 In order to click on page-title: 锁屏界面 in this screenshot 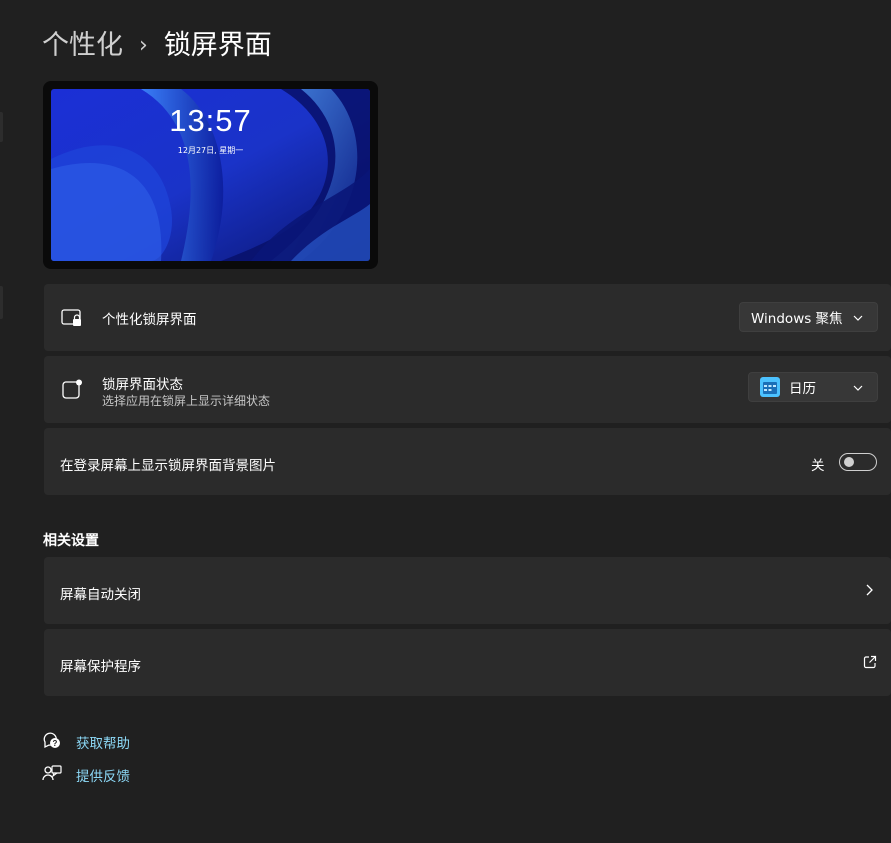, I will do `click(217, 45)`.